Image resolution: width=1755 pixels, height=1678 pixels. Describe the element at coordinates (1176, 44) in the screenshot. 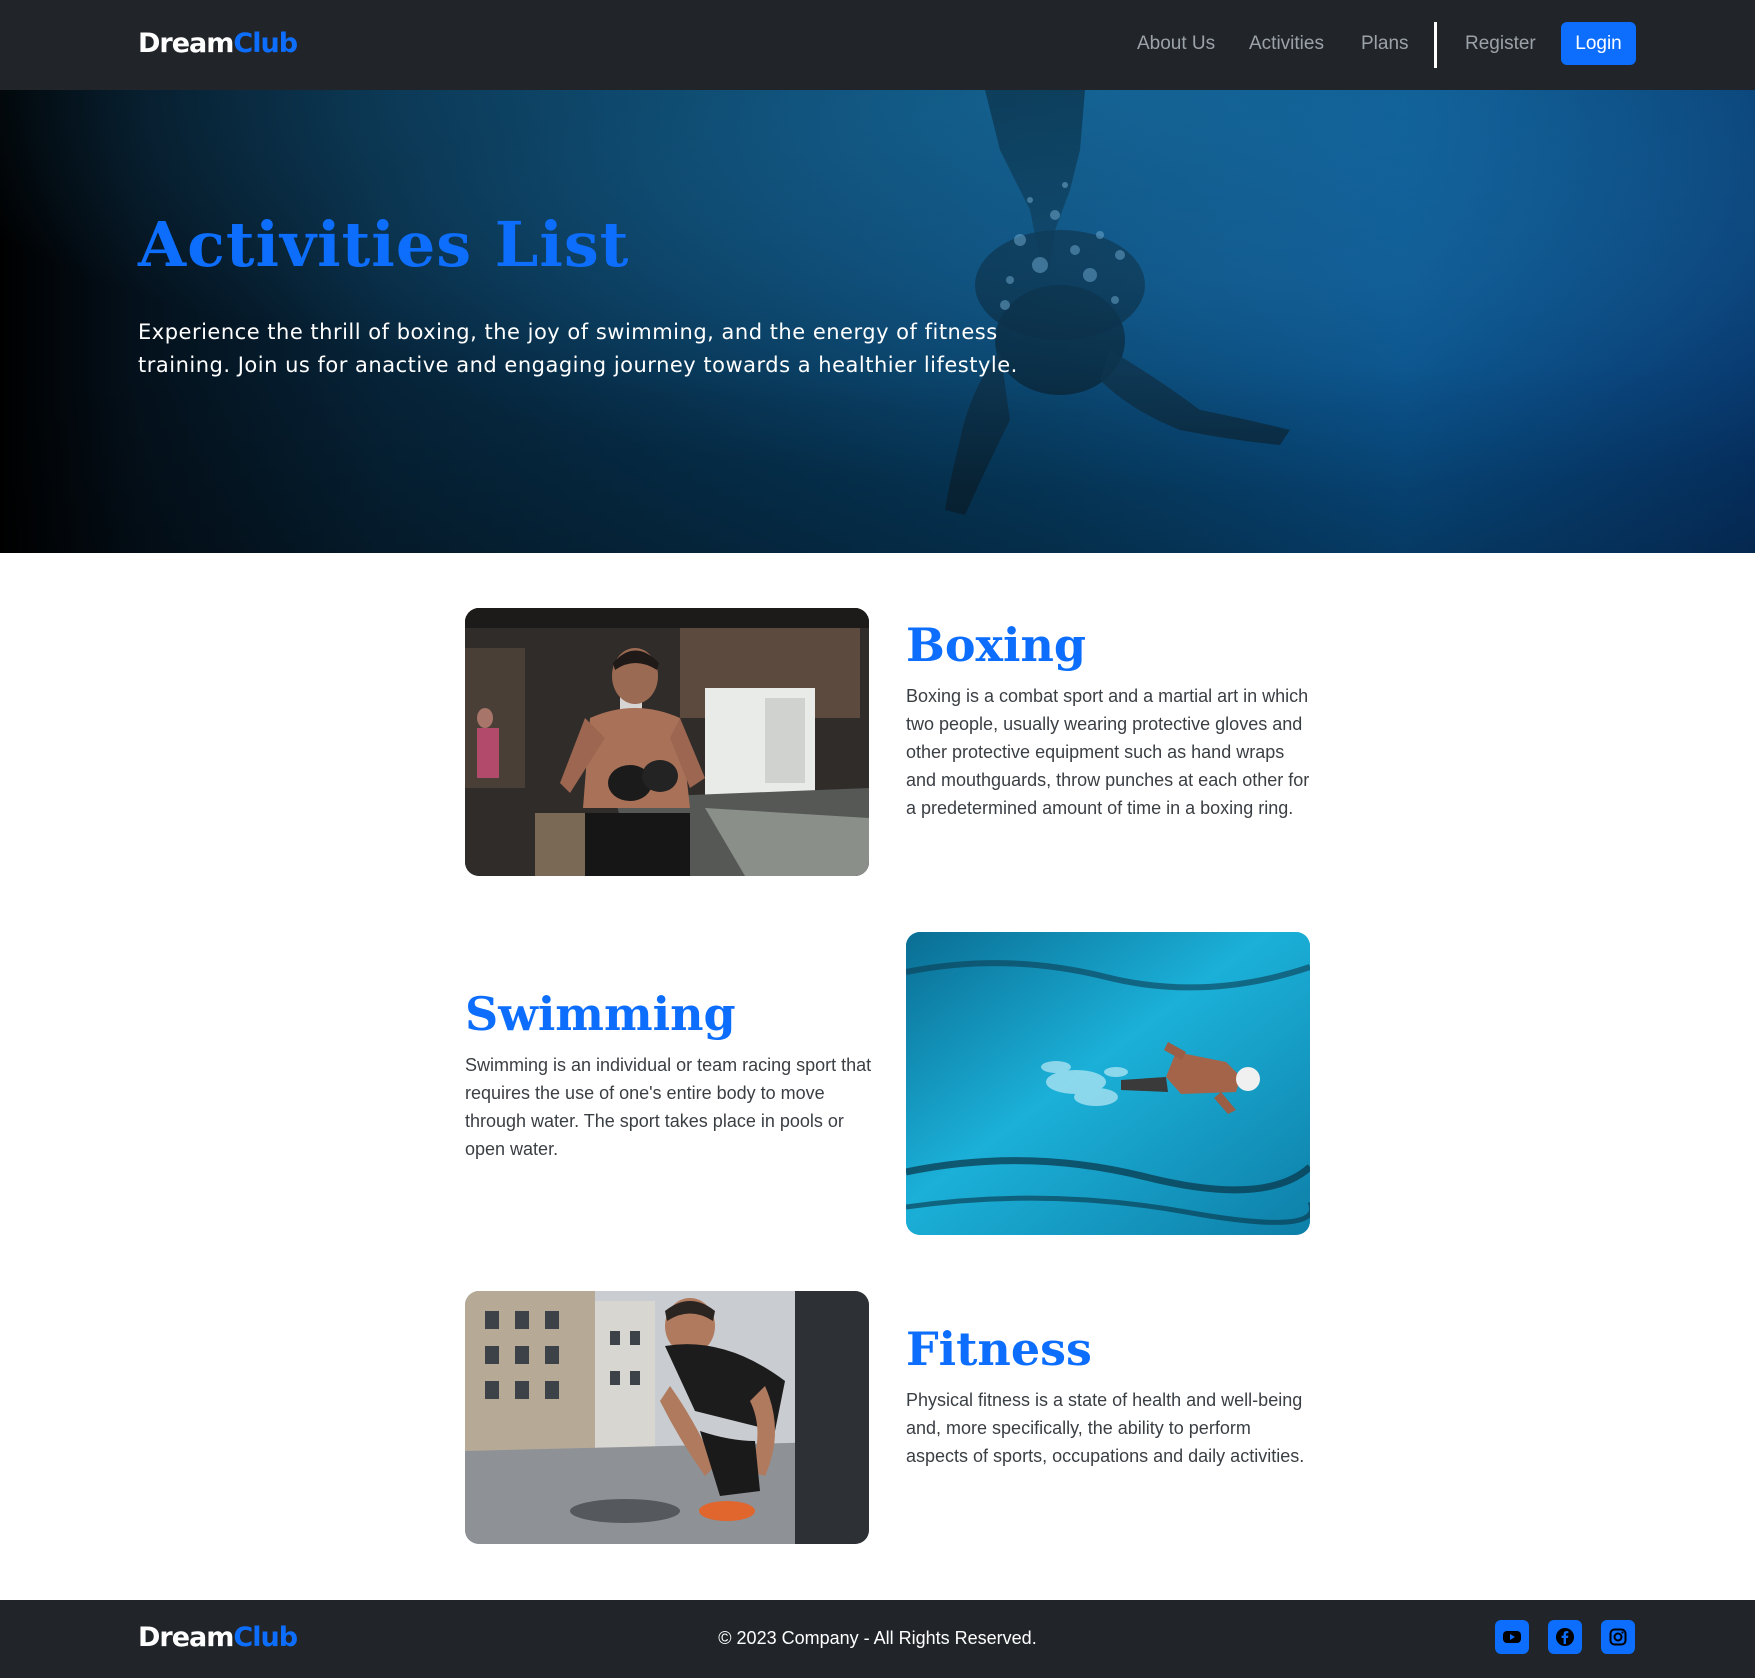

I see `nav-link-about-us: About Us` at that location.